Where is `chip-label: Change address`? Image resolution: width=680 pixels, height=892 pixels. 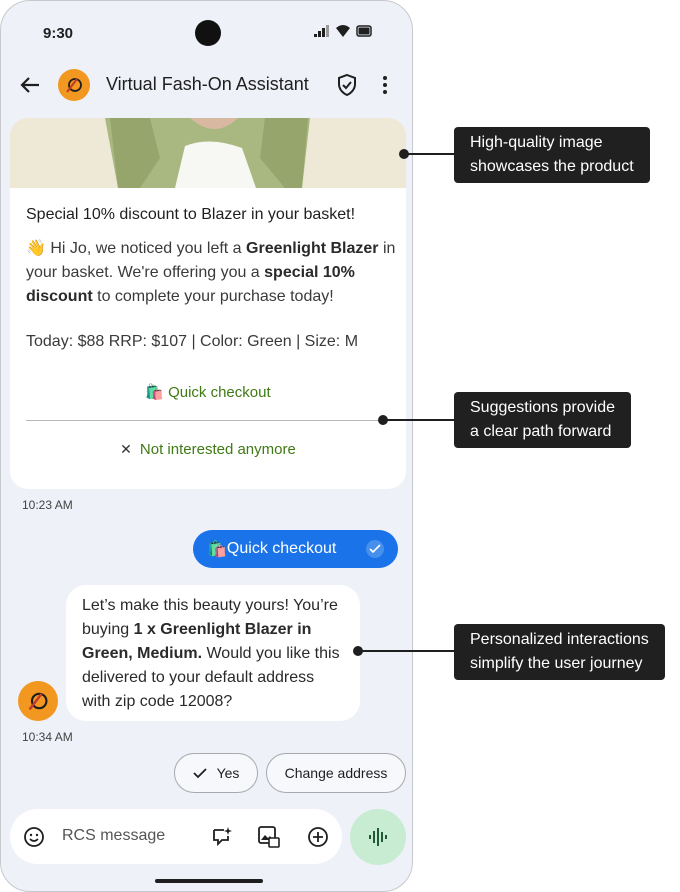
chip-label: Change address is located at coordinates (336, 773).